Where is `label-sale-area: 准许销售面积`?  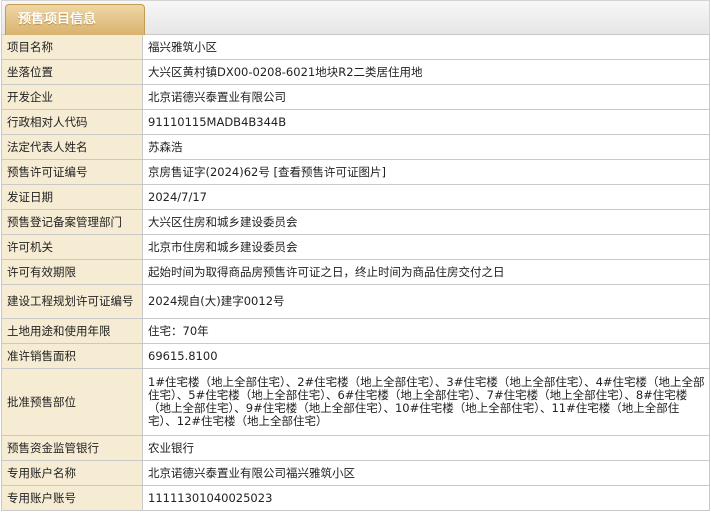 label-sale-area: 准许销售面积 is located at coordinates (72, 356).